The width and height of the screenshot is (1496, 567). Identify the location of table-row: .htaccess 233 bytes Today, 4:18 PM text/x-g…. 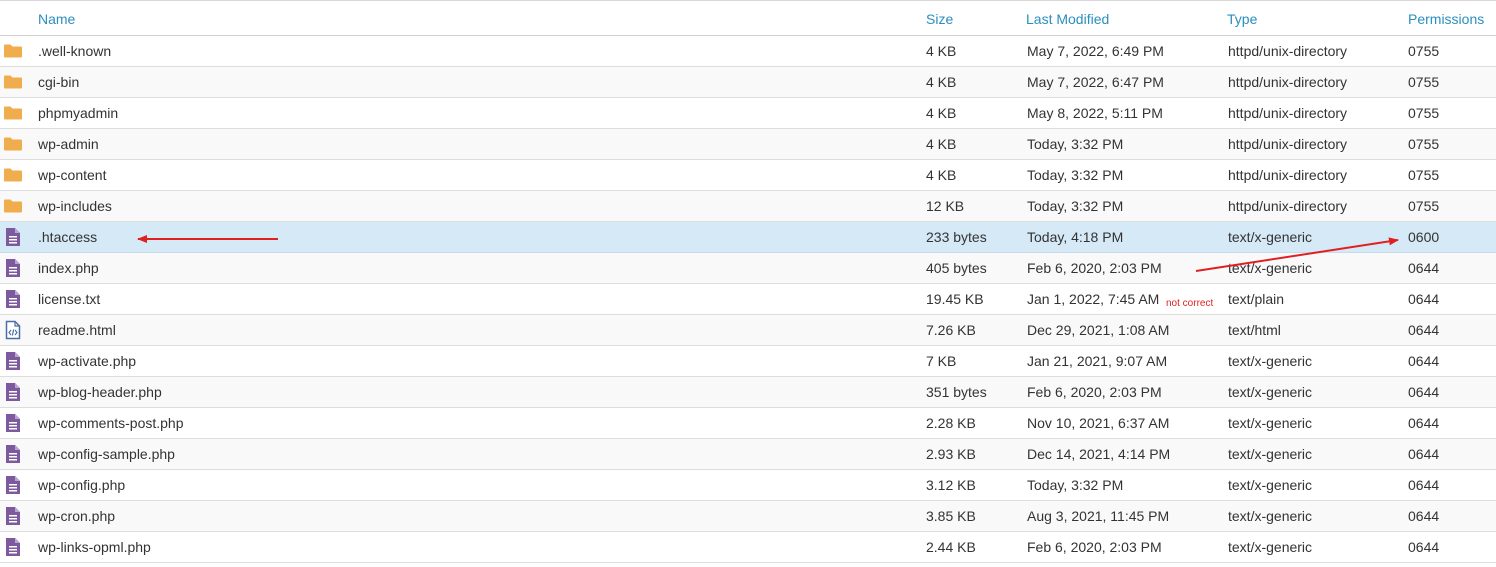
(748, 237).